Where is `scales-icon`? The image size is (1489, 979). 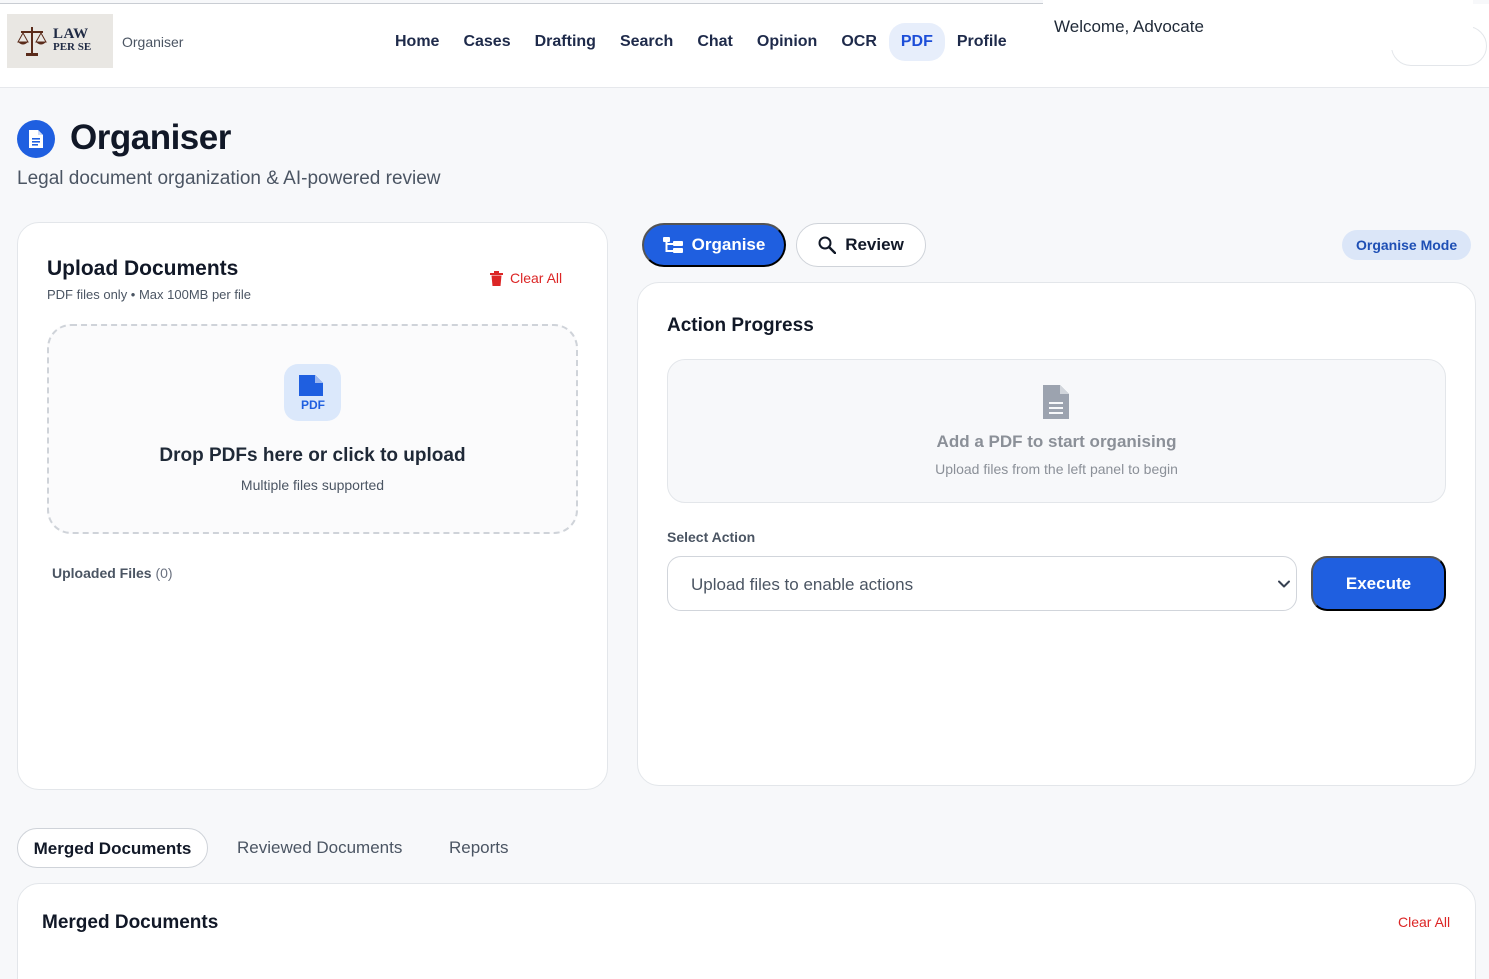 scales-icon is located at coordinates (32, 41).